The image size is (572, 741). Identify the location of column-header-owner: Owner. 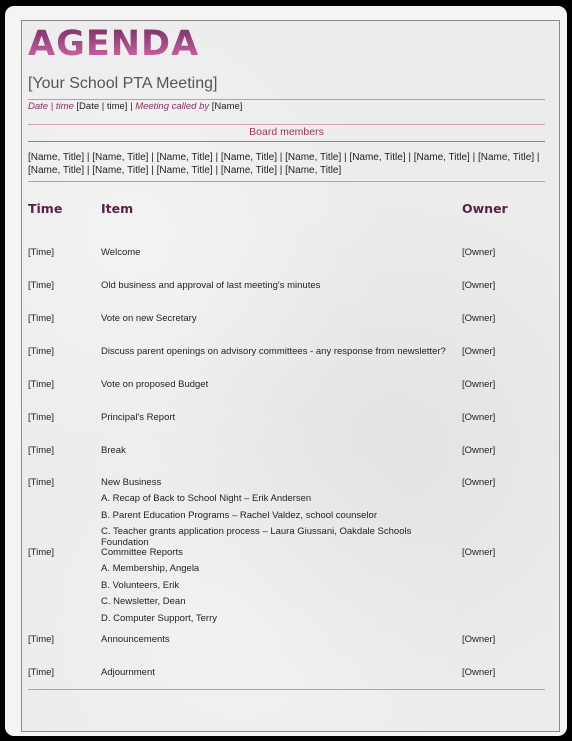
(485, 208).